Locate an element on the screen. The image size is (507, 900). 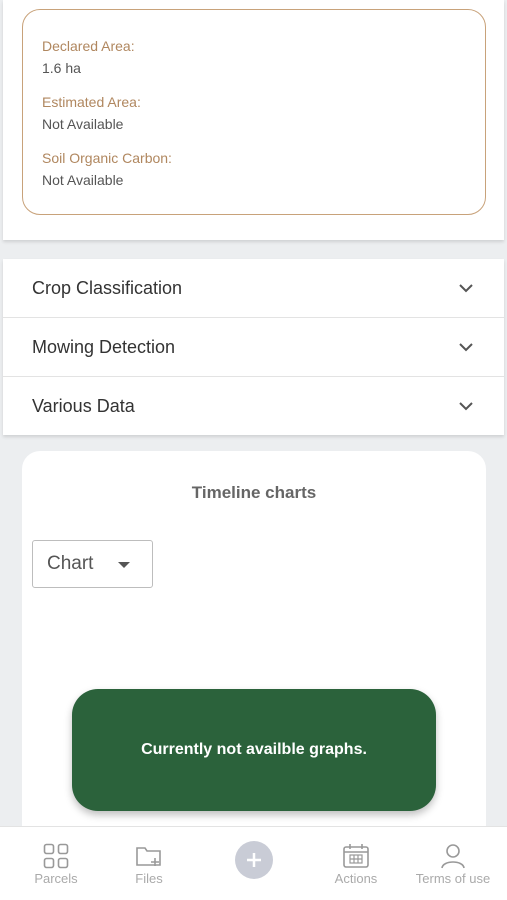
bottom-navigation: Parcels Files Actions Terms of use is located at coordinates (253, 863).